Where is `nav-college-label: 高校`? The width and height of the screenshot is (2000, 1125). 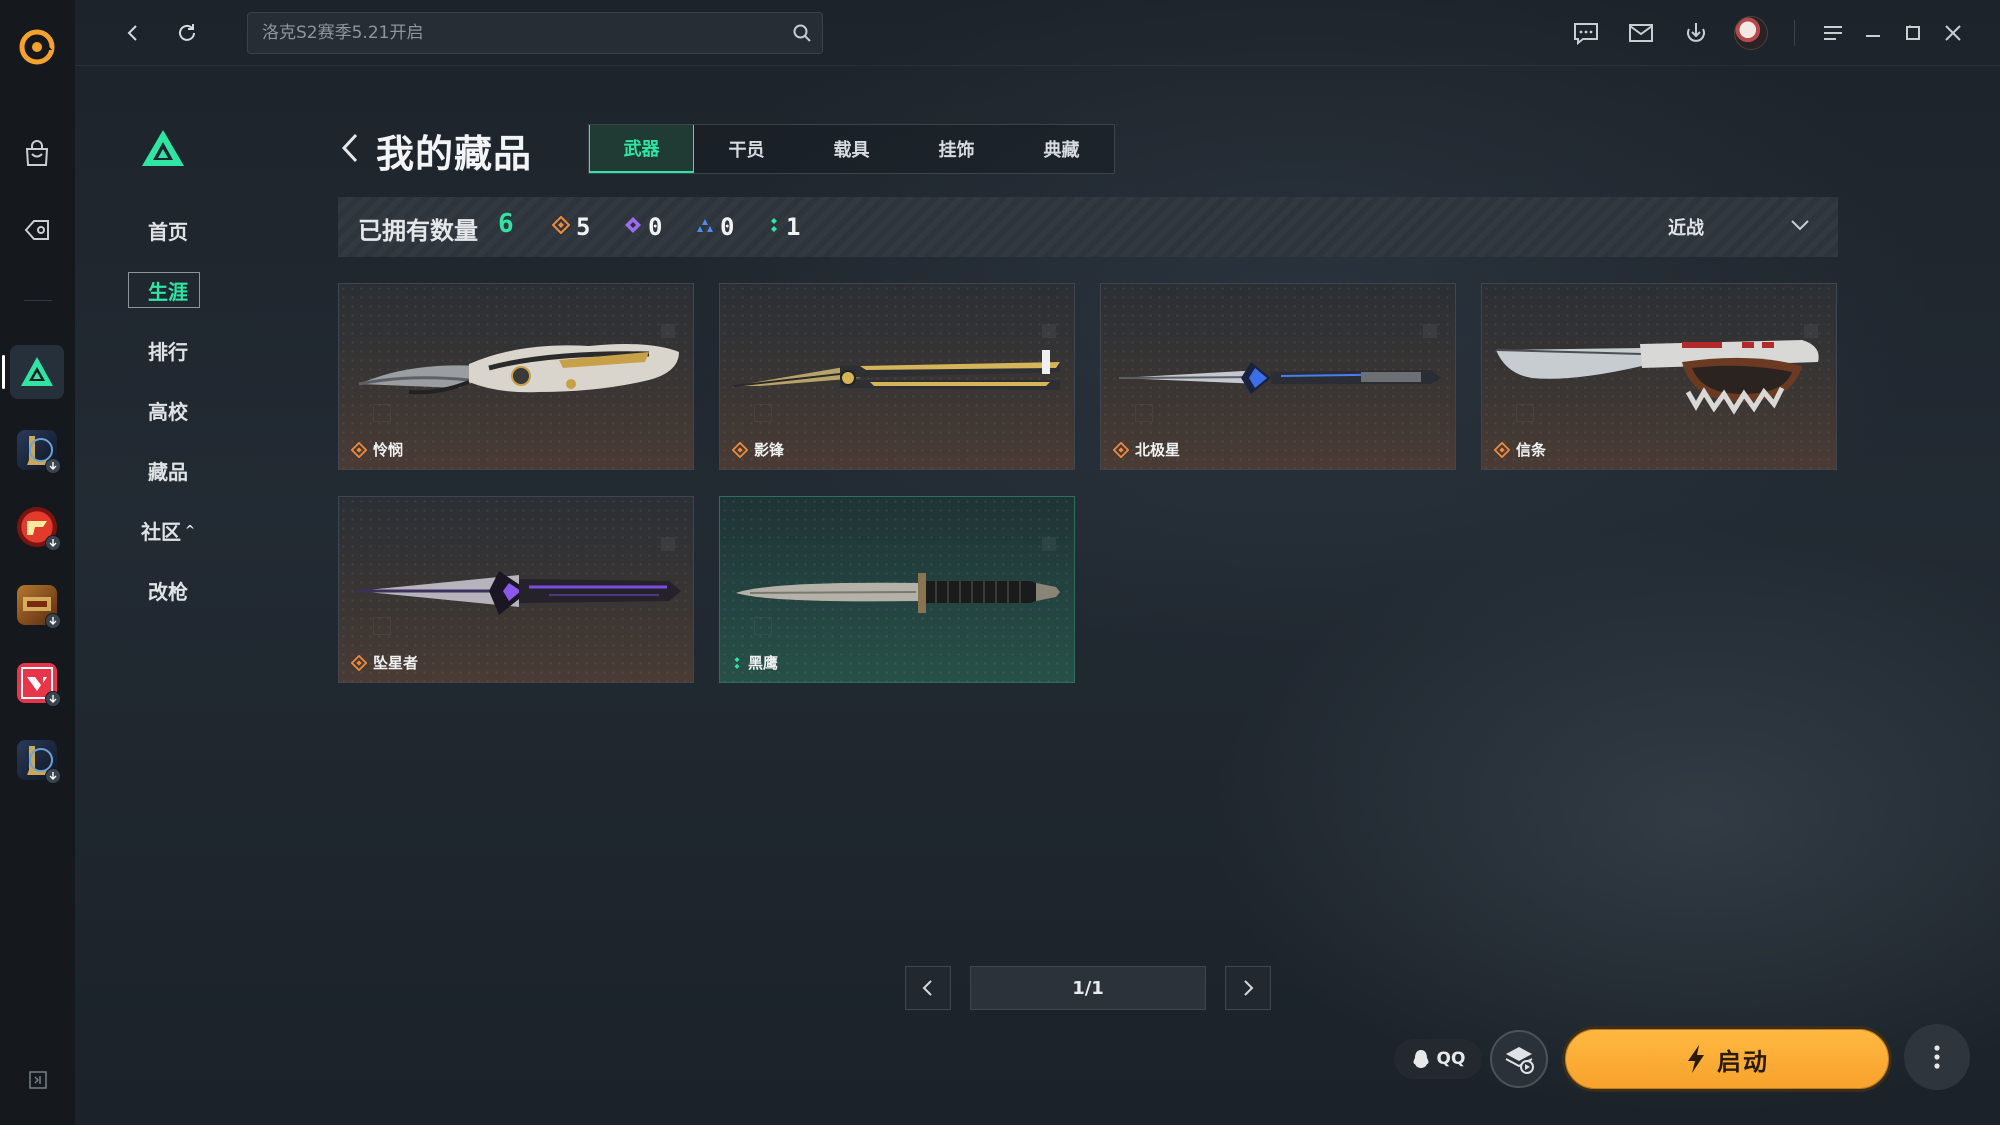
nav-college-label: 高校 is located at coordinates (168, 411).